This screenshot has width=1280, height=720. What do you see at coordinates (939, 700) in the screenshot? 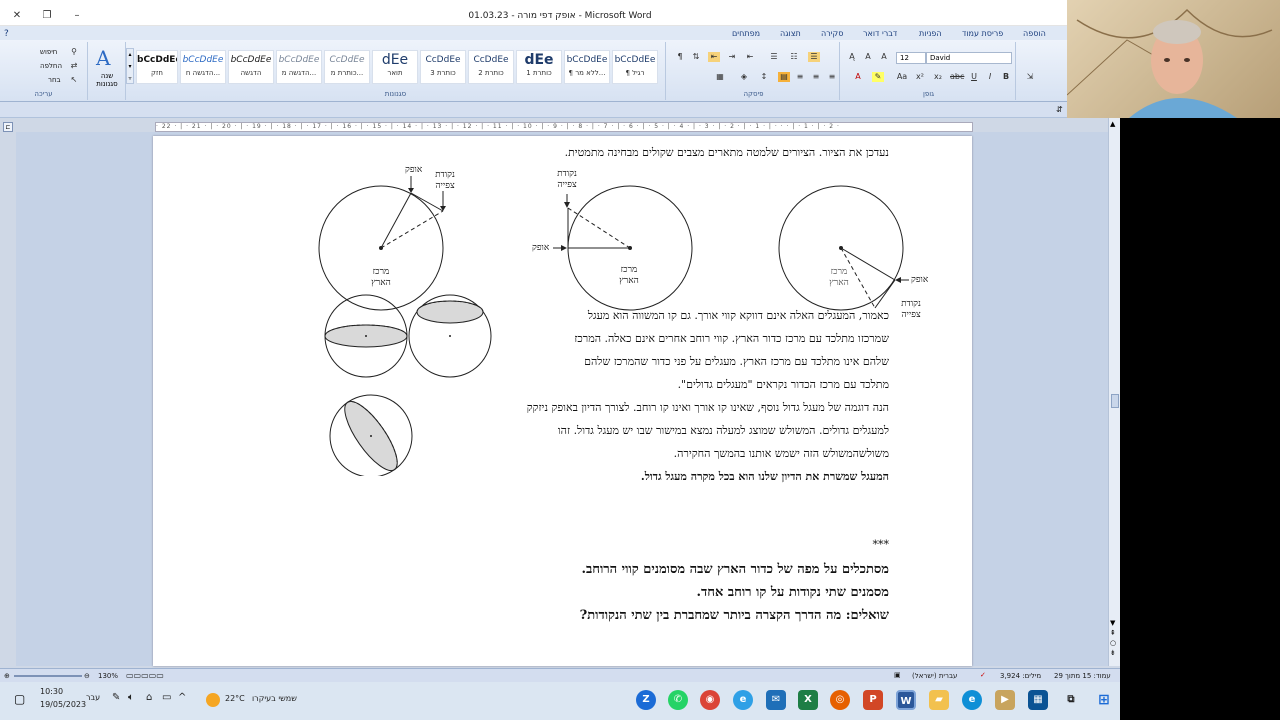
I see `file-explorer-icon: ▰` at bounding box center [939, 700].